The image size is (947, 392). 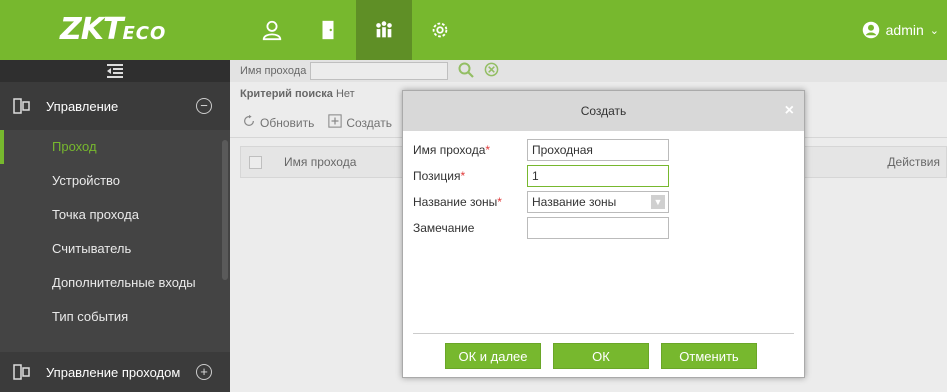 What do you see at coordinates (870, 30) in the screenshot?
I see `user-avatar-icon` at bounding box center [870, 30].